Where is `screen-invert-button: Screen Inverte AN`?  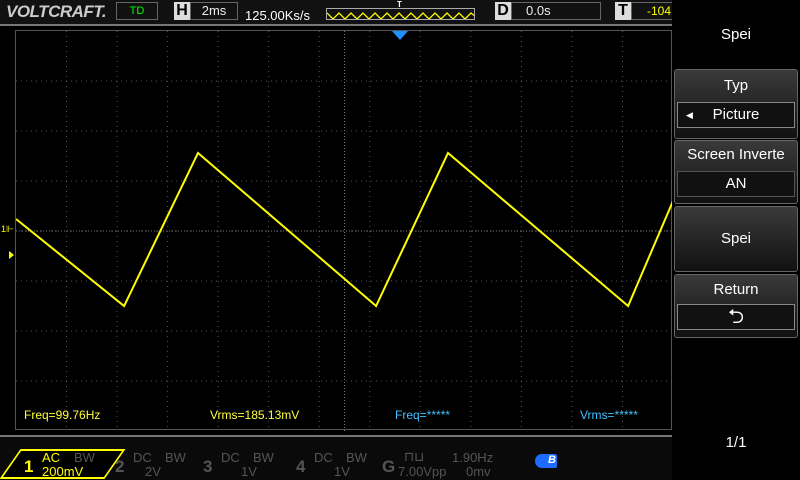
screen-invert-button: Screen Inverte AN is located at coordinates (736, 172).